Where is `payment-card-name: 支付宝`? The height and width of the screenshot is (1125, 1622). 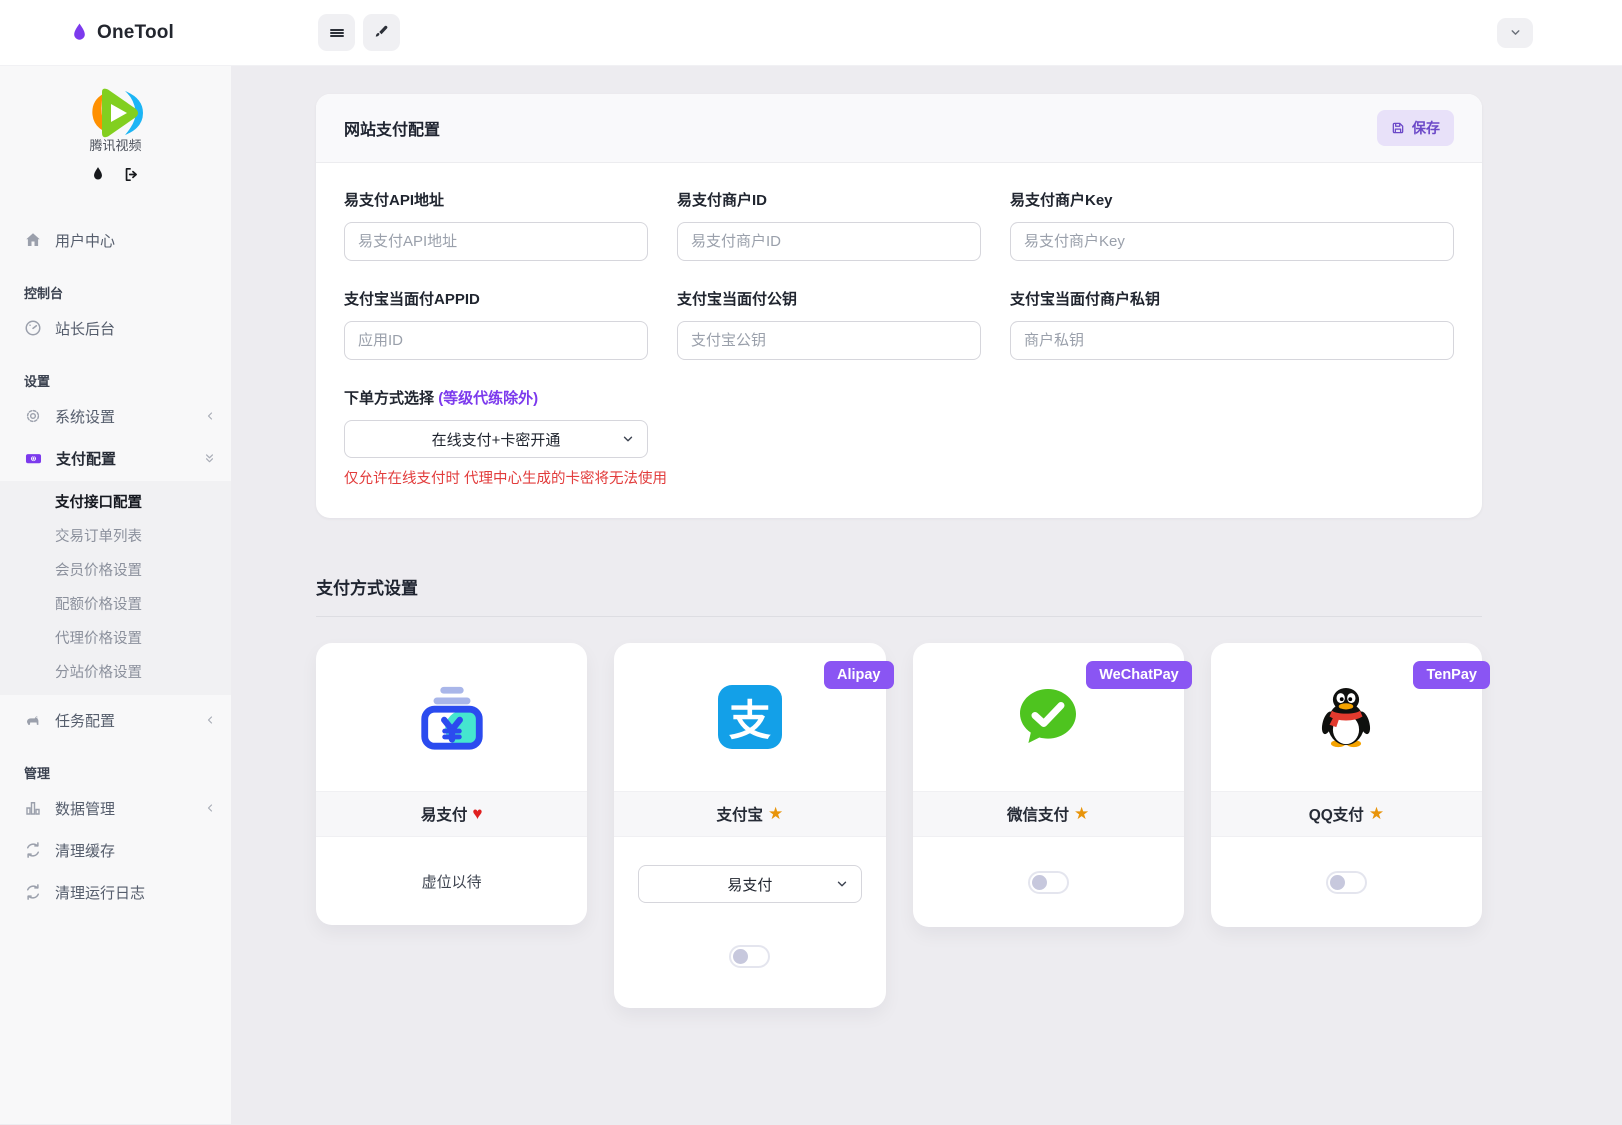
payment-card-name: 支付宝 is located at coordinates (739, 815).